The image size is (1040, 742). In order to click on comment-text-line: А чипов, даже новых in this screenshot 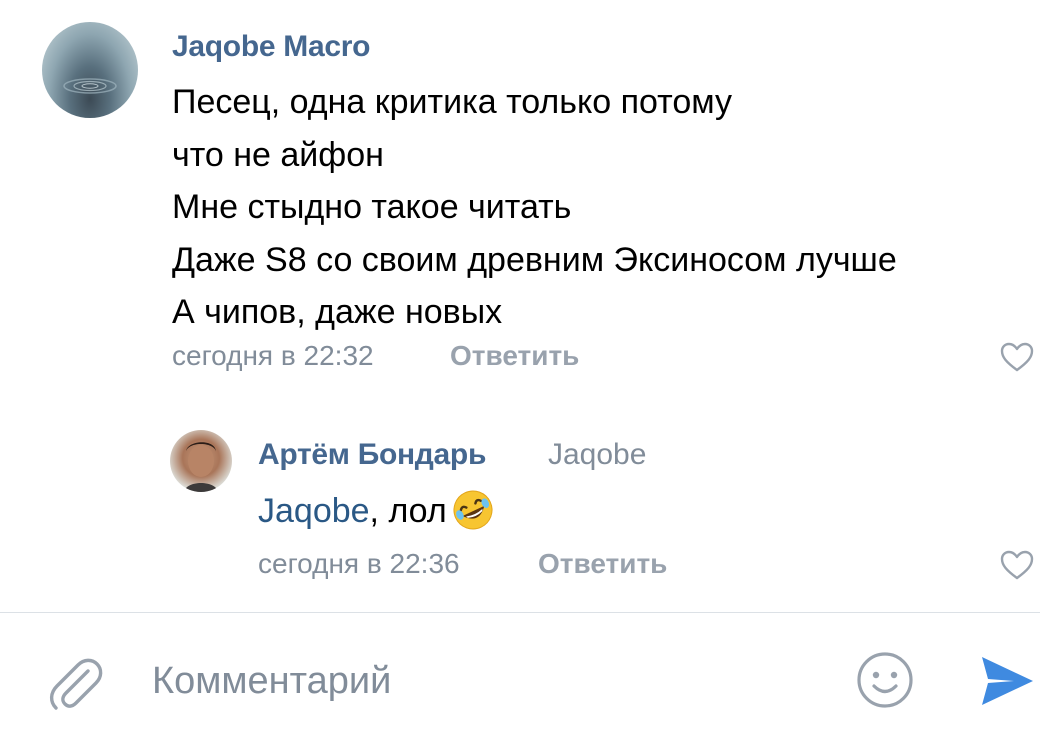, I will do `click(337, 312)`.